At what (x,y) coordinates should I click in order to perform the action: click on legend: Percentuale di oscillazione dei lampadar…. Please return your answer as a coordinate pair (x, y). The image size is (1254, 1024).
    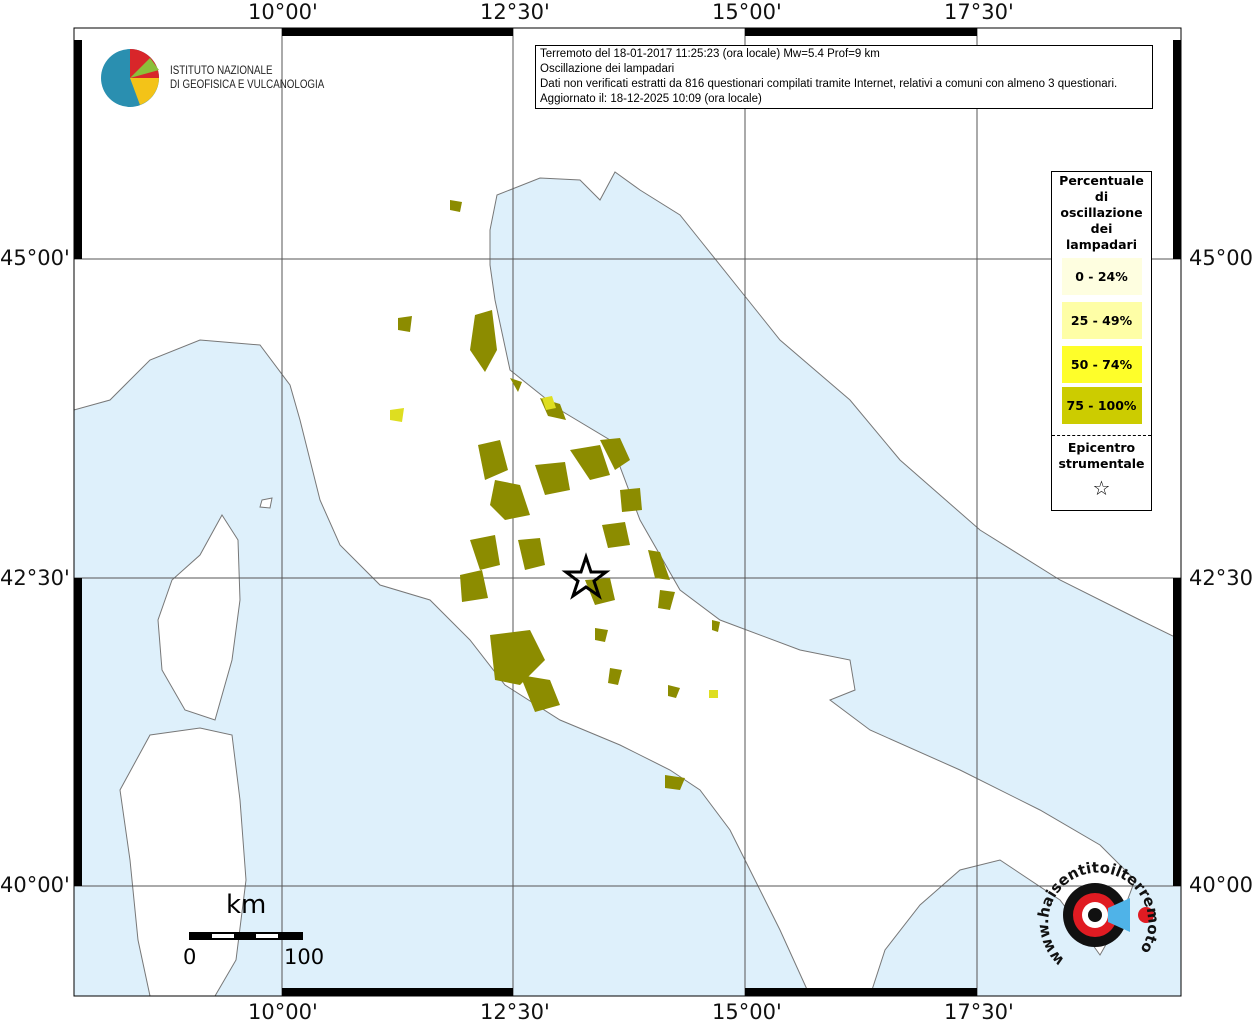
    Looking at the image, I should click on (1101, 341).